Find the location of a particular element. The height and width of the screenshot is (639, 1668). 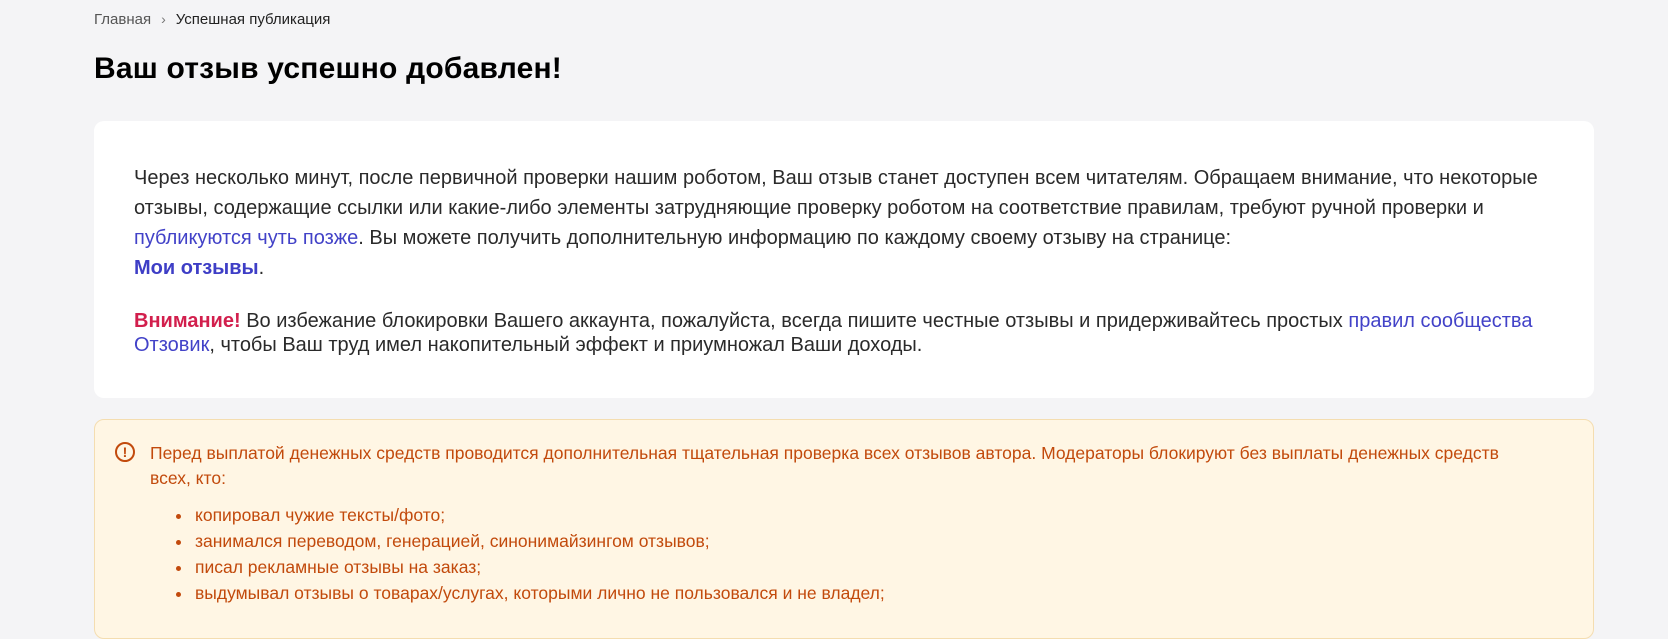

exclamation-circle-icon: ! is located at coordinates (125, 452).